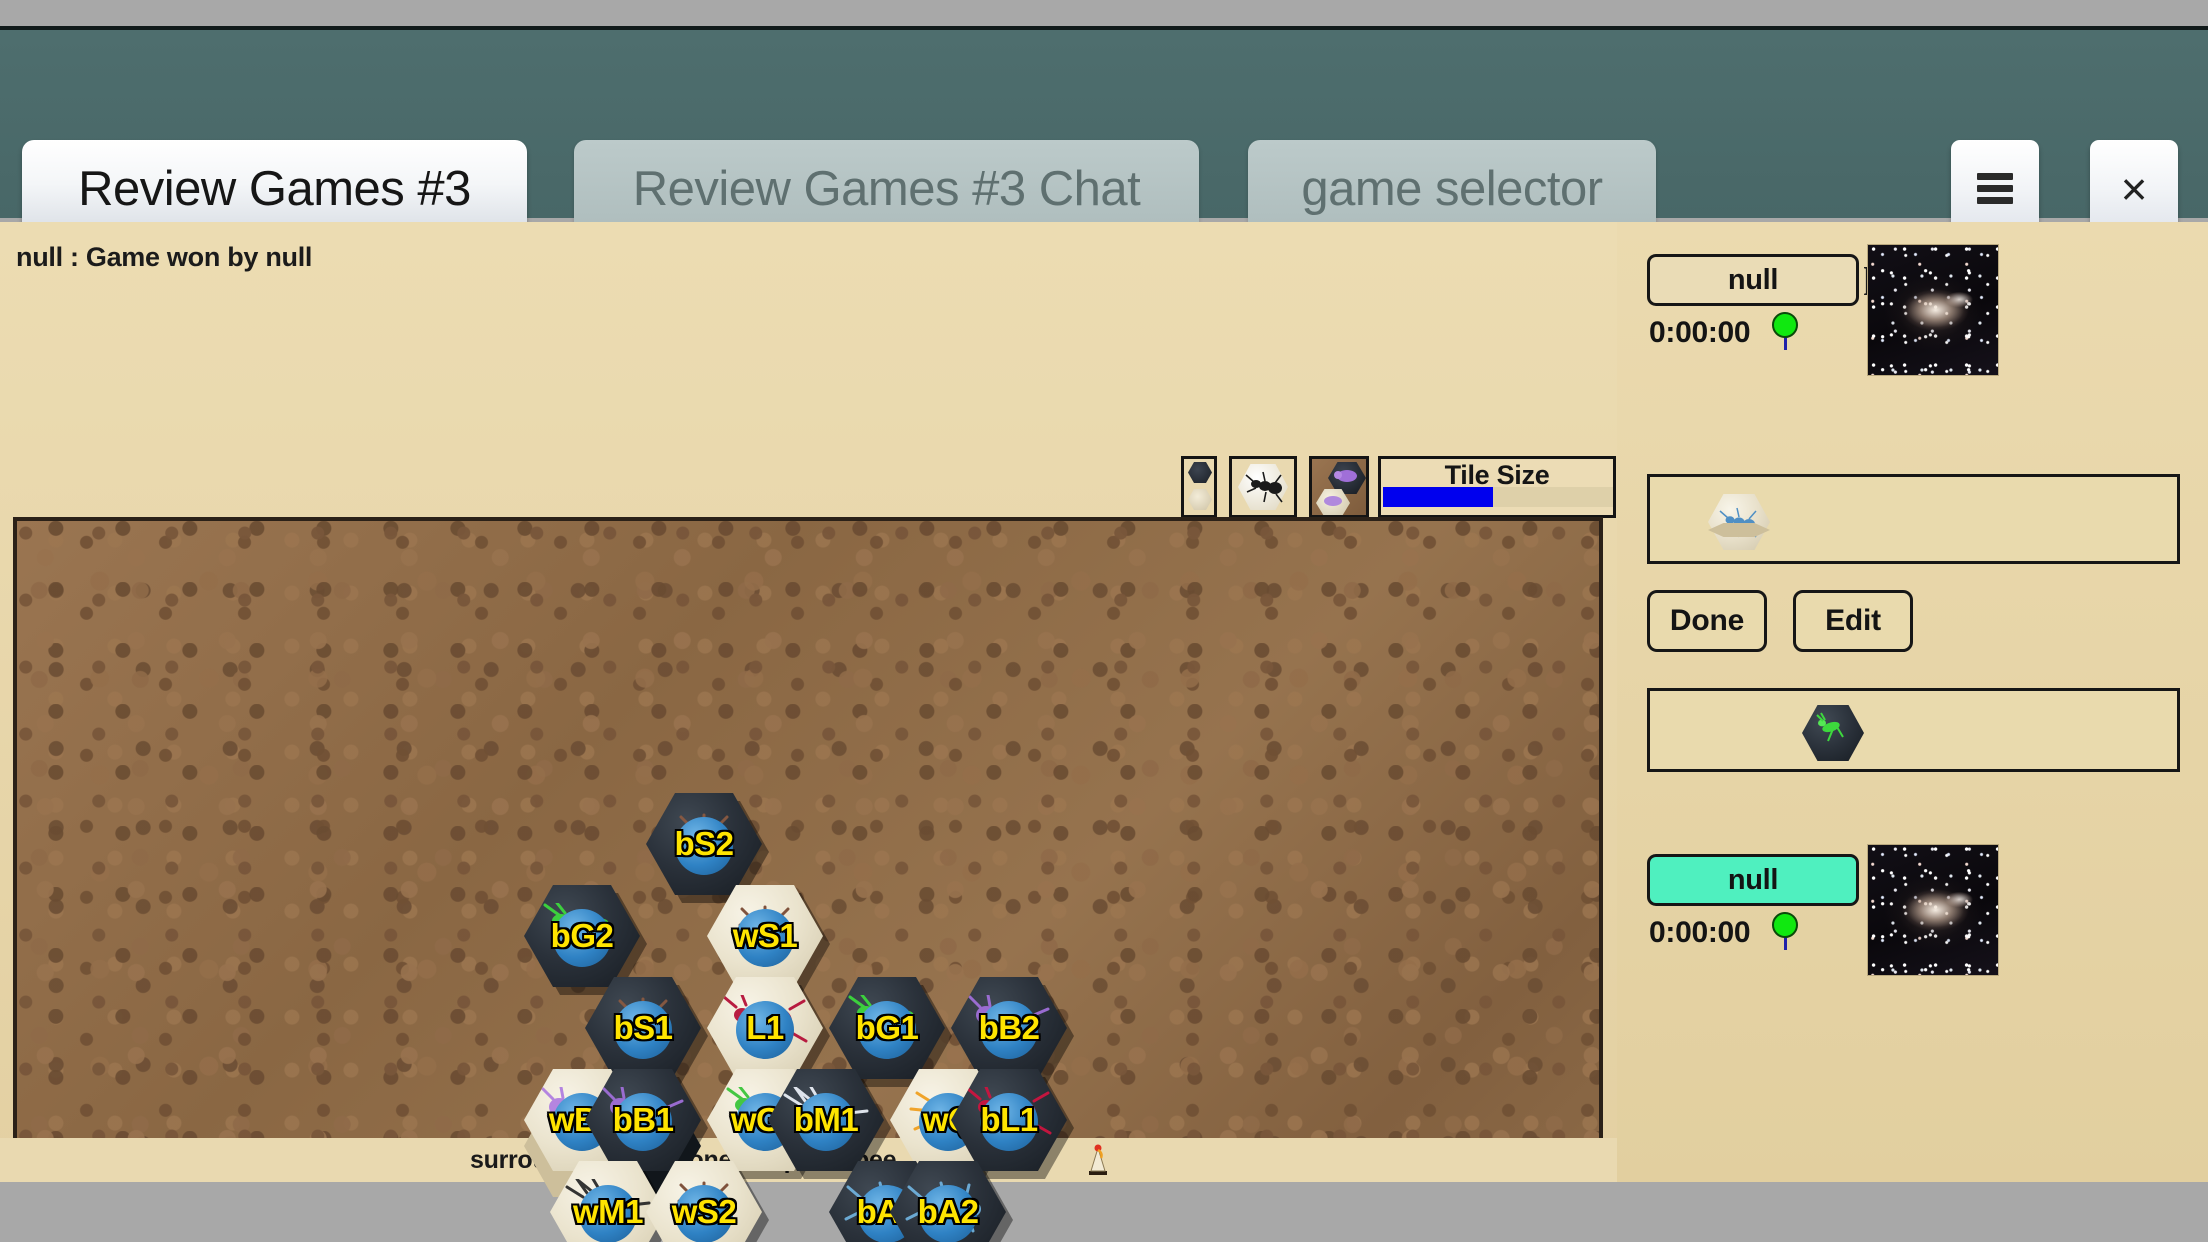  What do you see at coordinates (1438, 497) in the screenshot?
I see `tile-size-slider-fill` at bounding box center [1438, 497].